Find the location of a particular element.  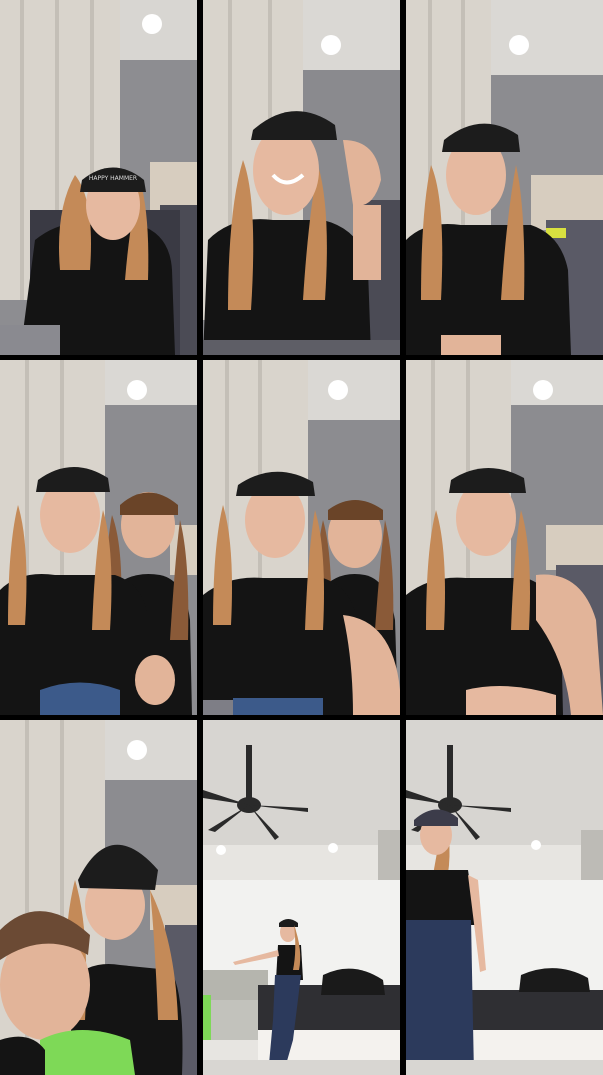

photo-frame-1: HAPPY HAMMER is located at coordinates (98, 177).